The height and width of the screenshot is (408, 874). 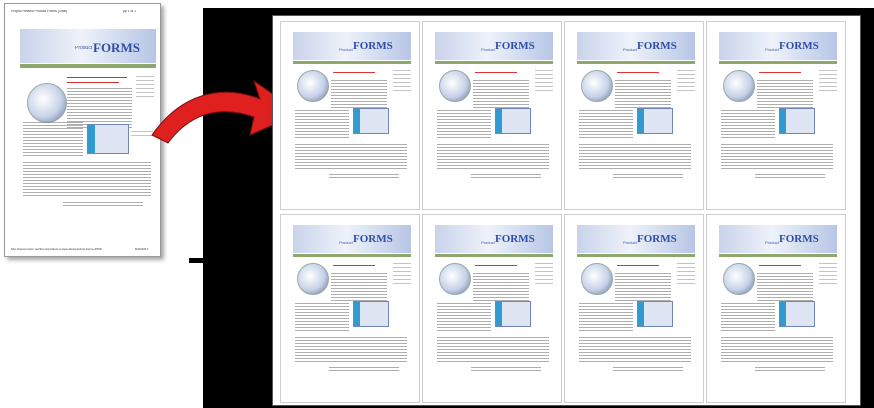 What do you see at coordinates (39, 11) in the screenshot?
I see `source-header-left: Project Review Product Forms (Total)` at bounding box center [39, 11].